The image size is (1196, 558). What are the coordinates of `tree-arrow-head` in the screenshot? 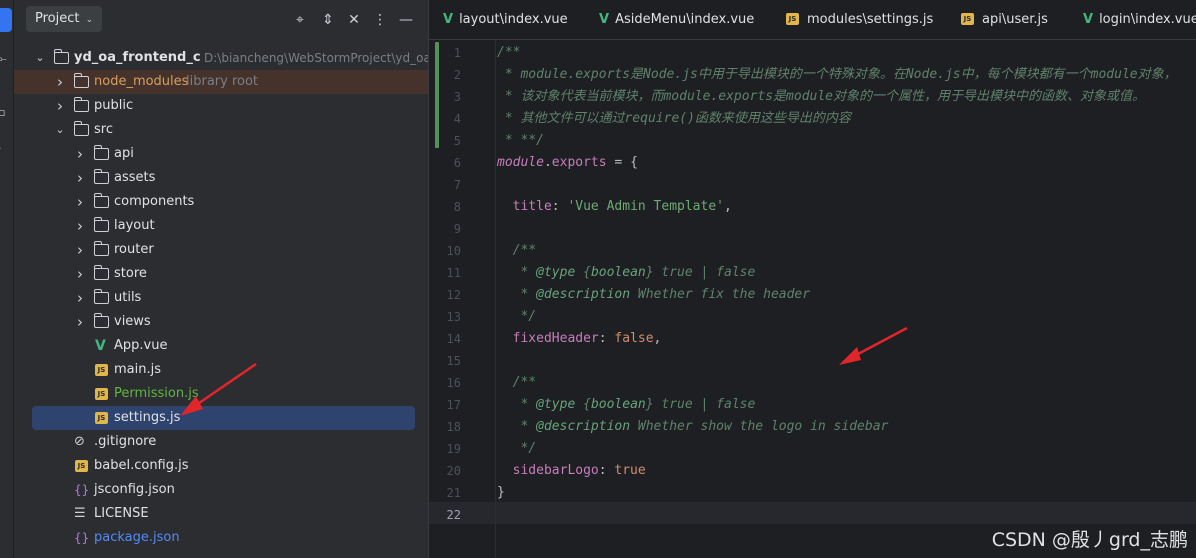 It's located at (191, 406).